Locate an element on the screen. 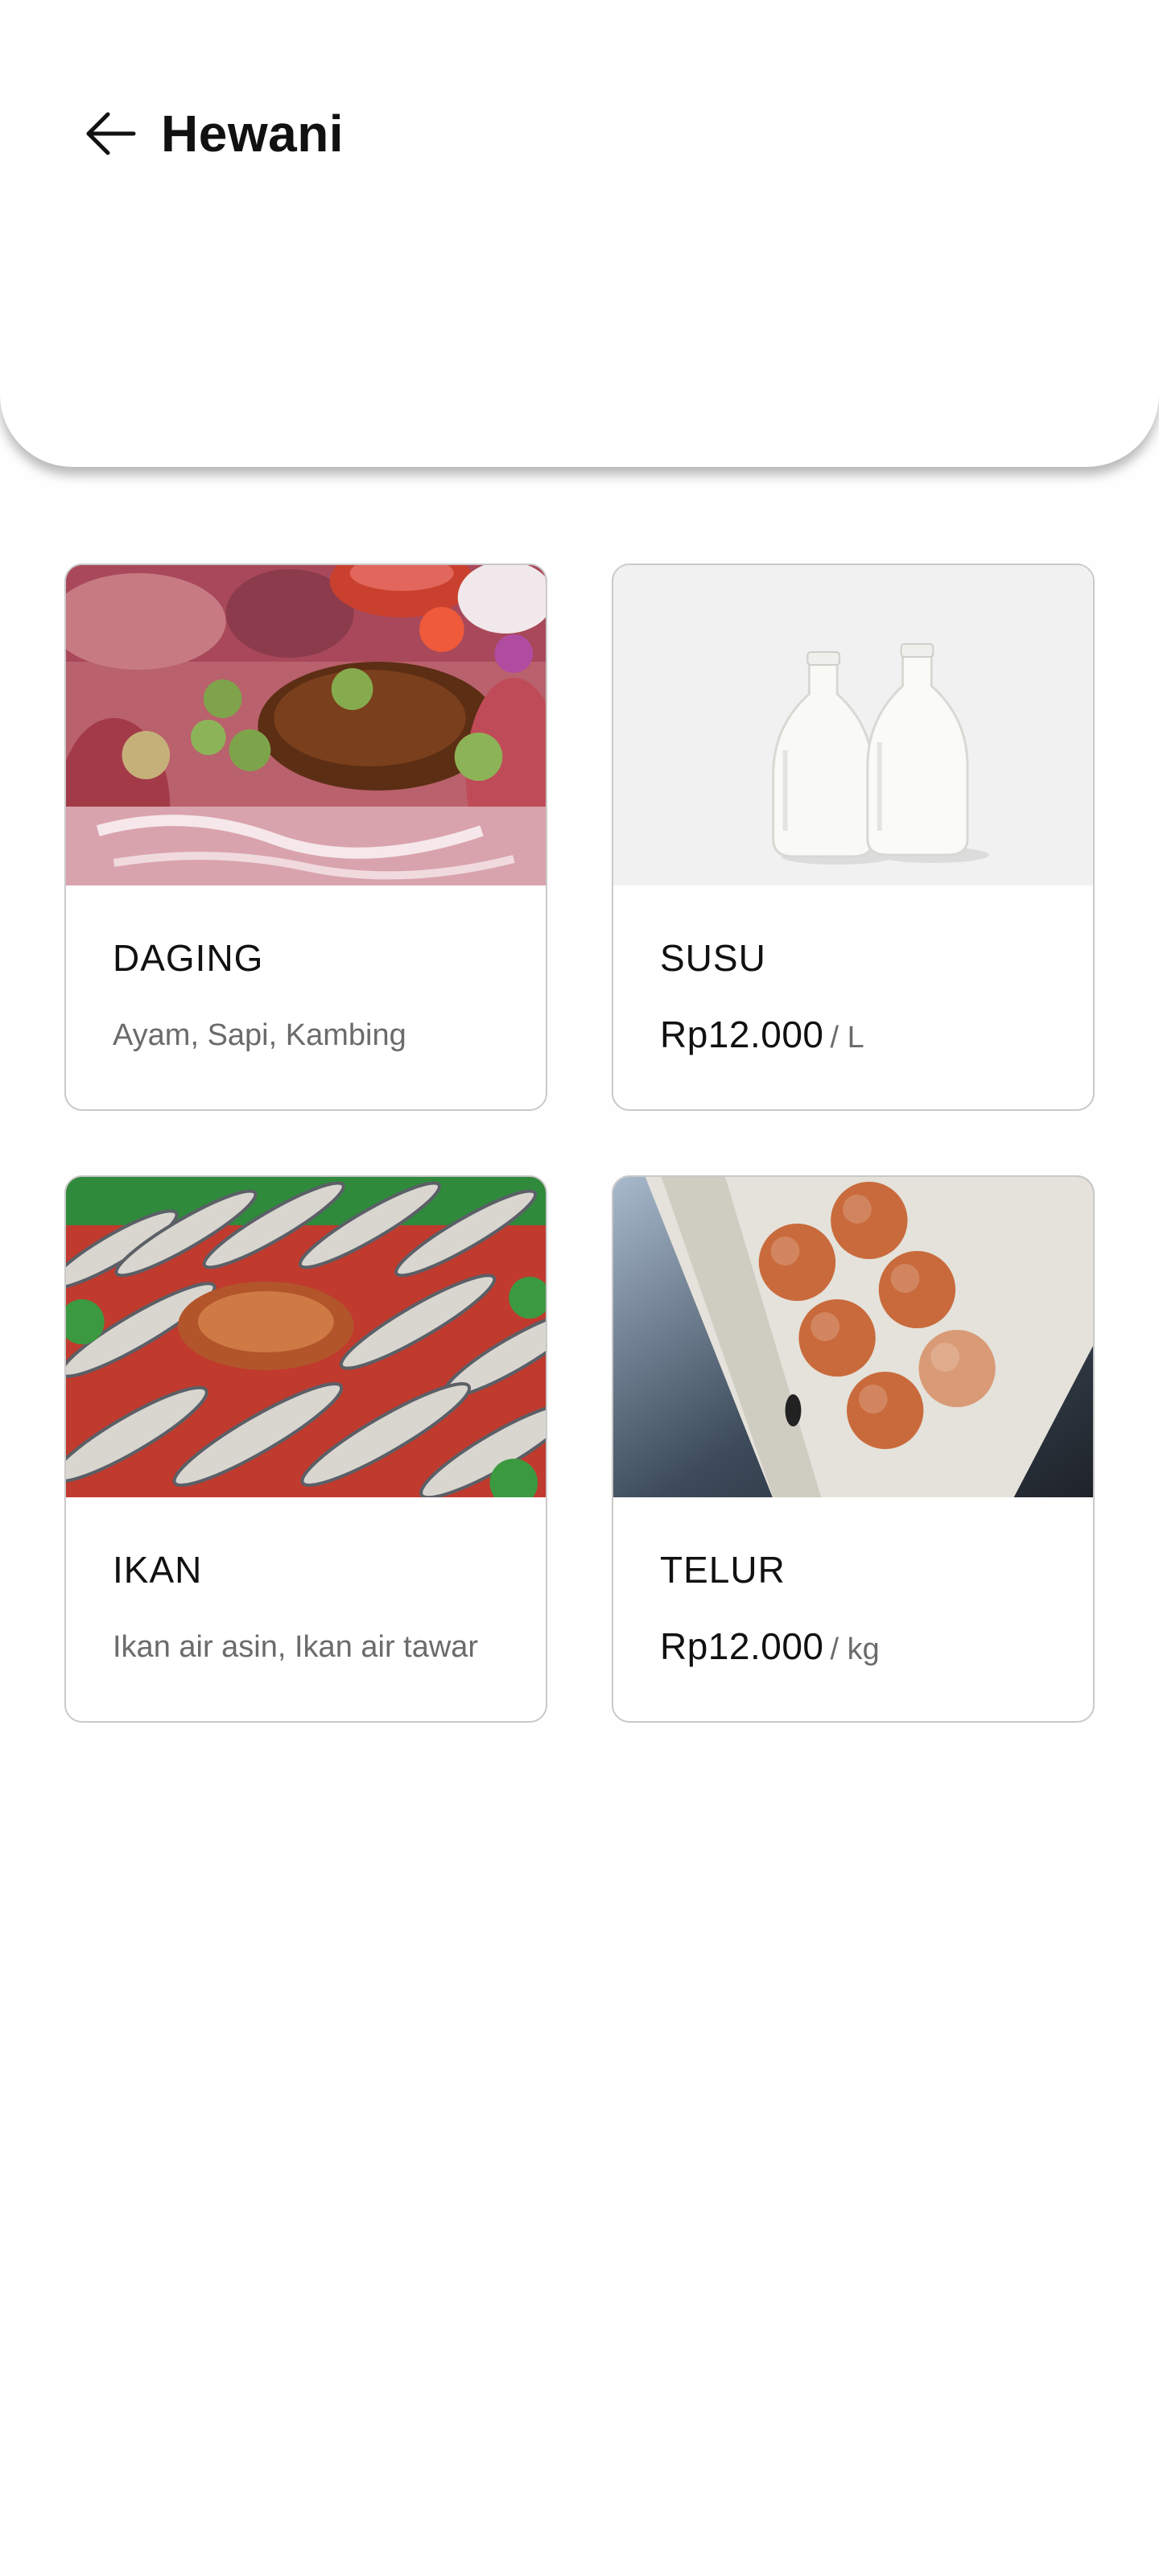 This screenshot has width=1159, height=2576. product-card-daging: DAGING Ayam, Sapi, Kambing is located at coordinates (305, 837).